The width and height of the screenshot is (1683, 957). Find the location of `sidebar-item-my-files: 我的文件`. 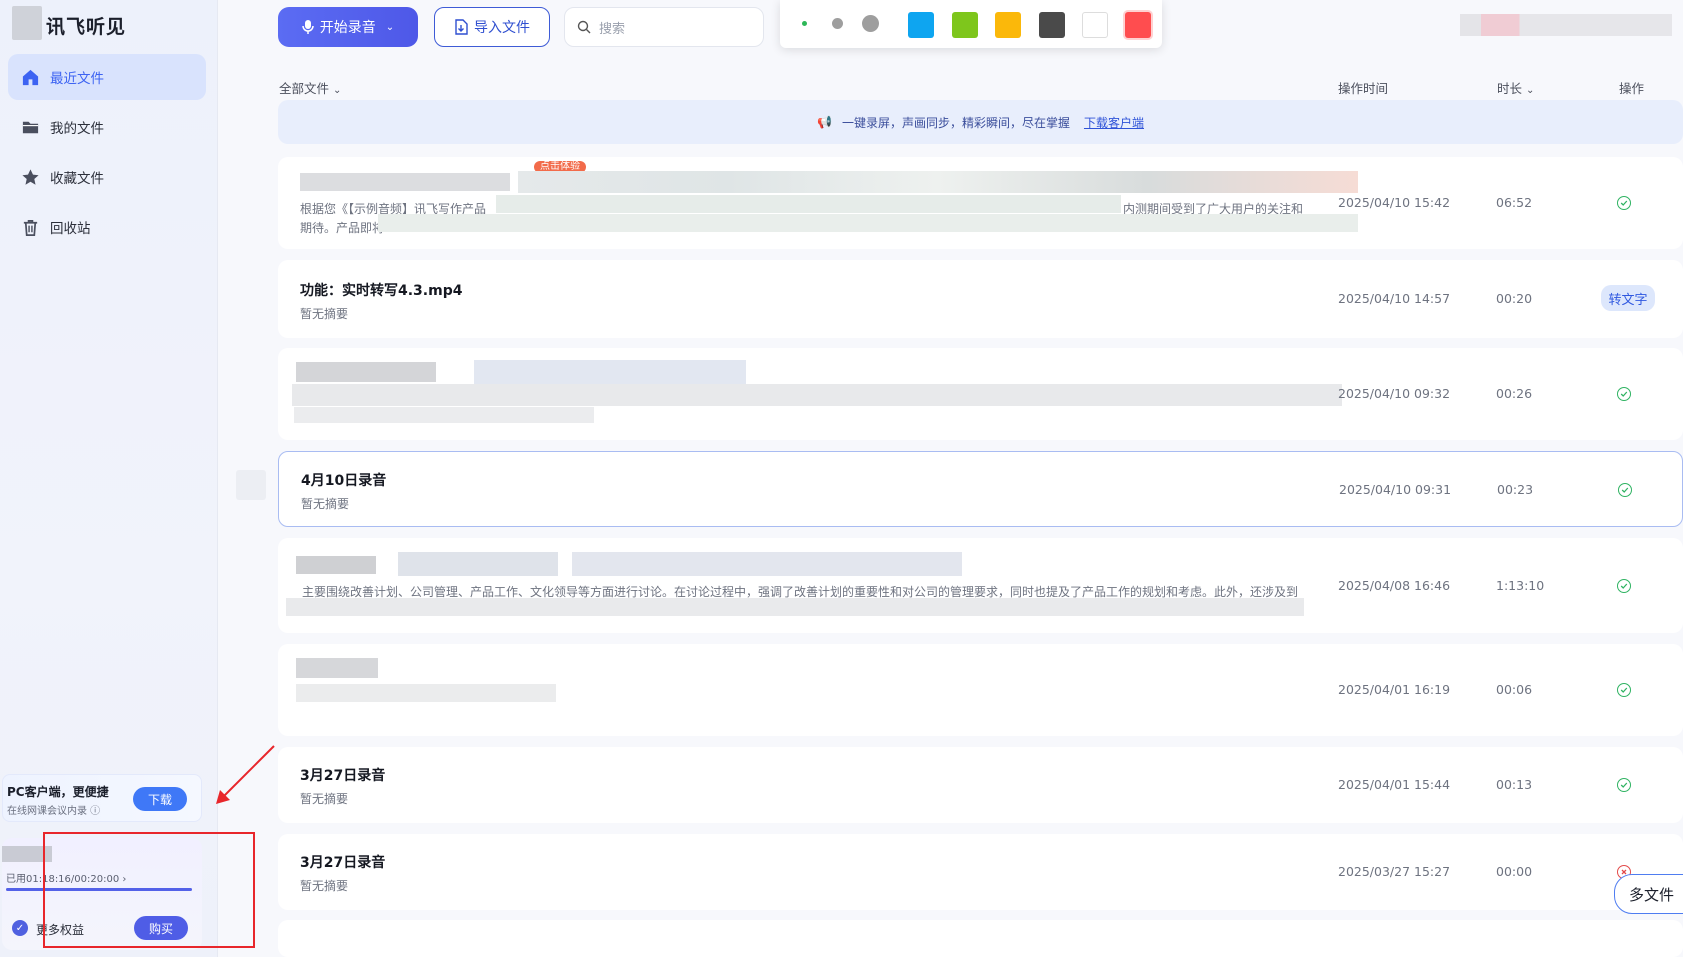

sidebar-item-my-files: 我的文件 is located at coordinates (107, 127).